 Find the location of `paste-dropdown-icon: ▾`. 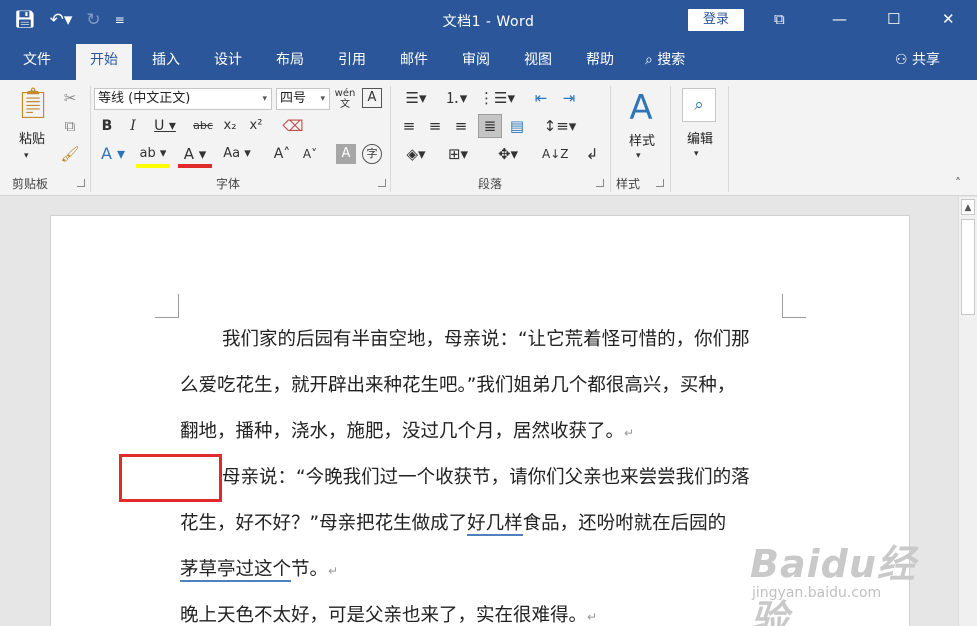

paste-dropdown-icon: ▾ is located at coordinates (26, 156).